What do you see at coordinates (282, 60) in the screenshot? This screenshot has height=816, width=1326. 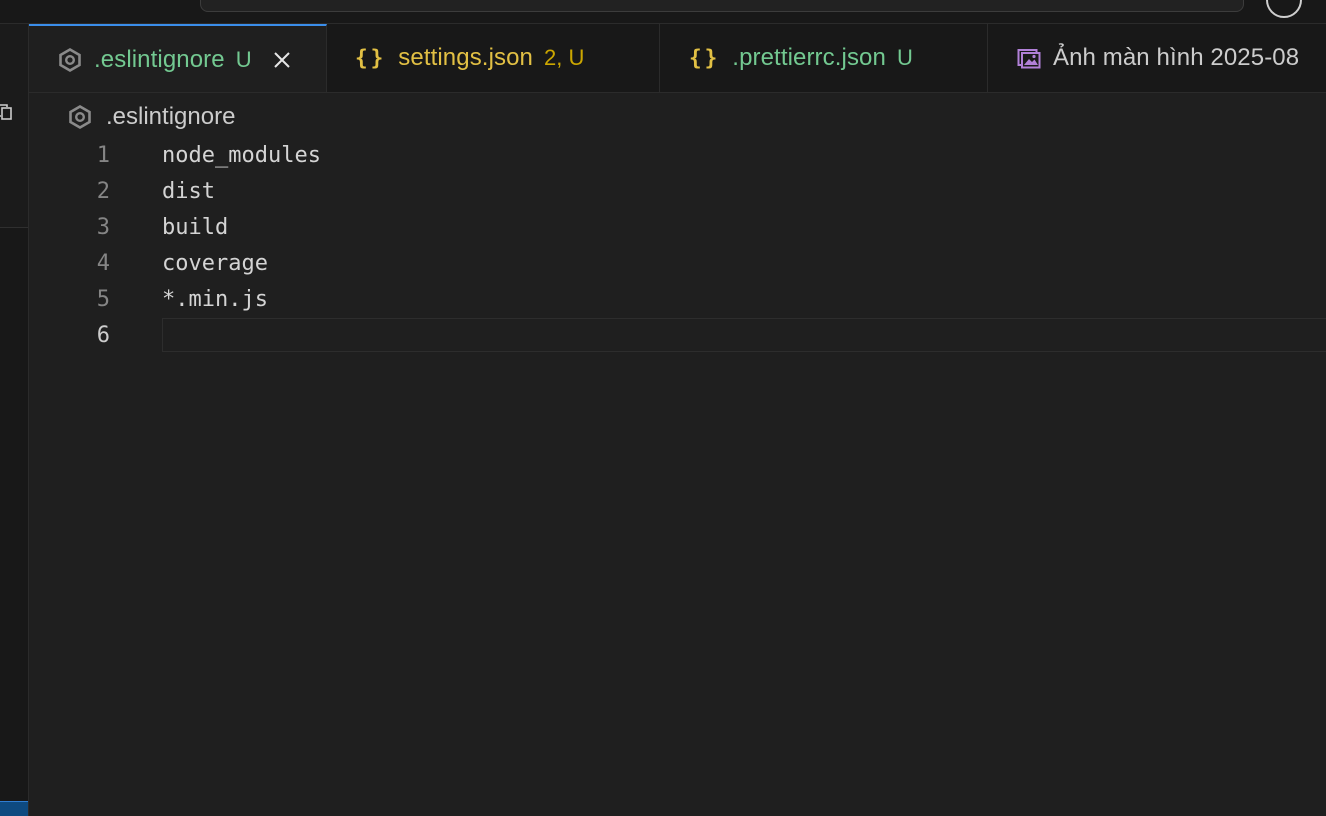 I see `close-icon` at bounding box center [282, 60].